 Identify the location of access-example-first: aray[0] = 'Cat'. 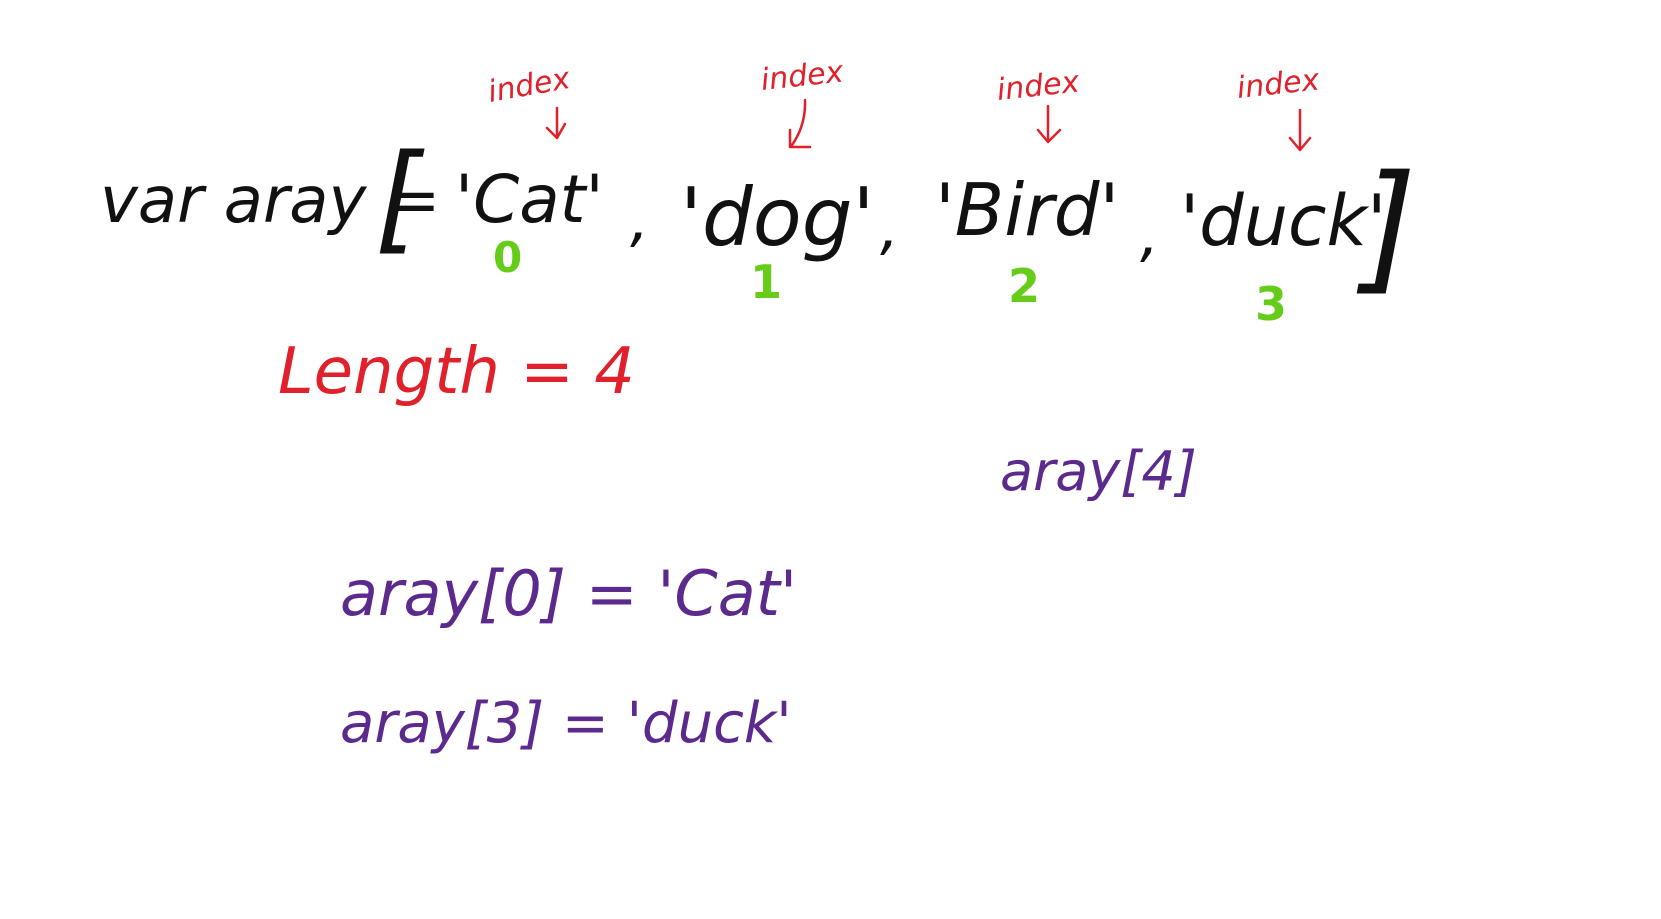
(568, 593).